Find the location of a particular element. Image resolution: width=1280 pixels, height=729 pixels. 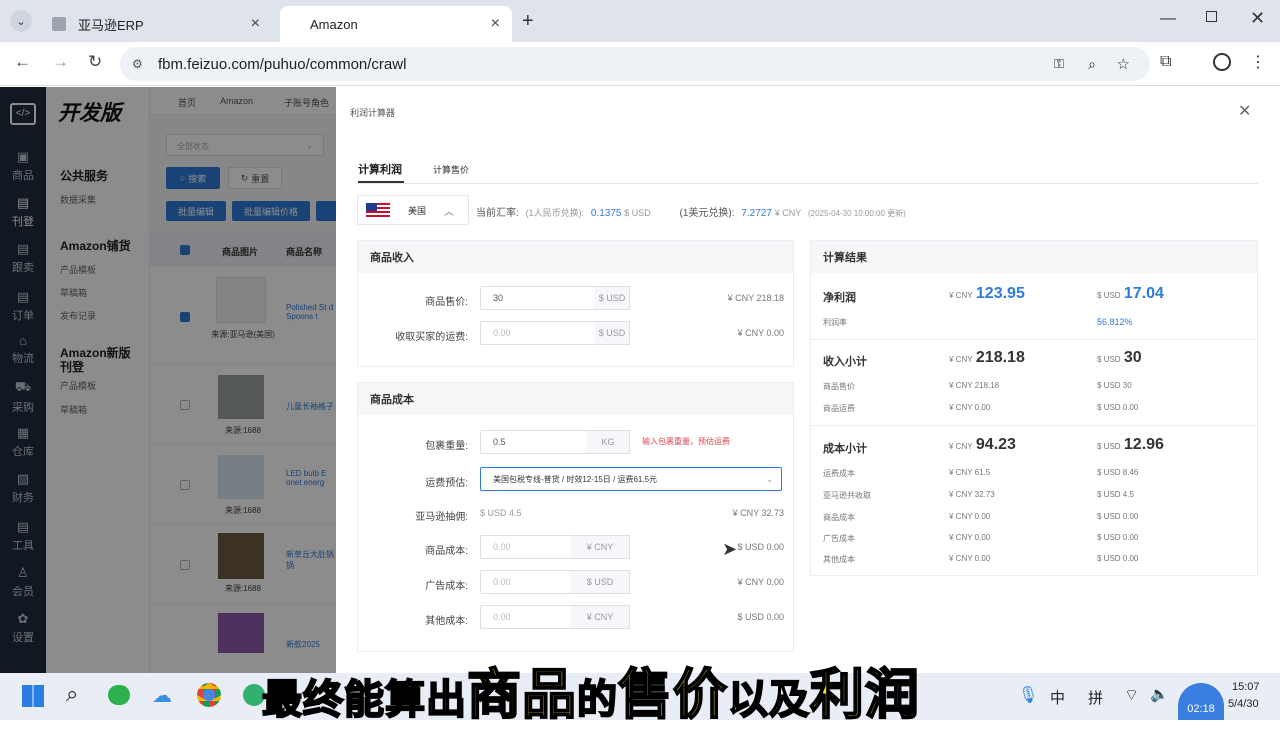

price-input: 30 is located at coordinates (538, 298).